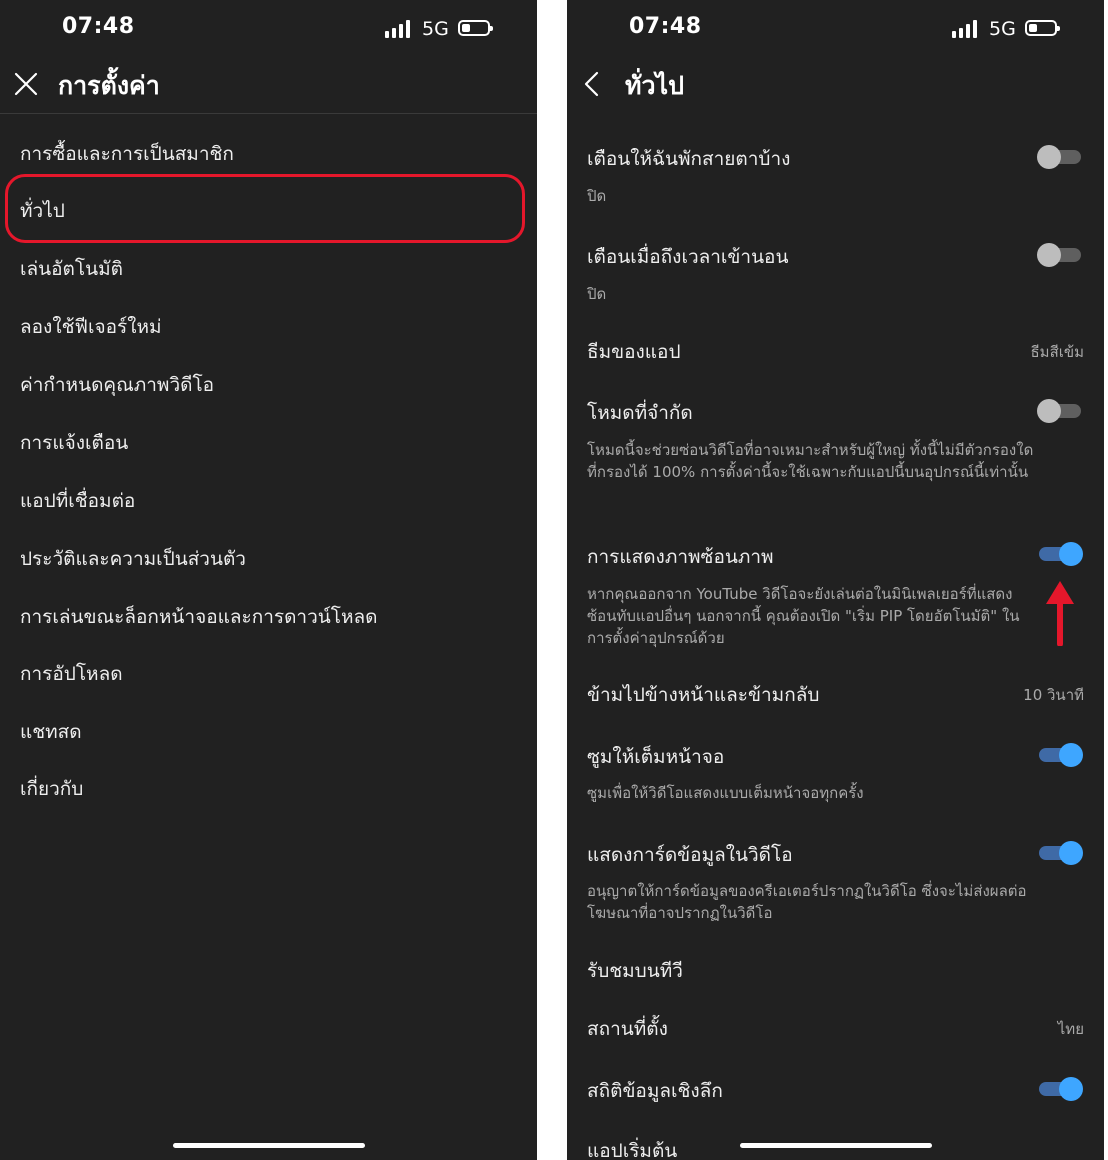 The height and width of the screenshot is (1160, 1108). I want to click on menu-item-background-downloads: การเล่นขณะล็อกหน้าจอและการดาวน์โหลด, so click(268, 616).